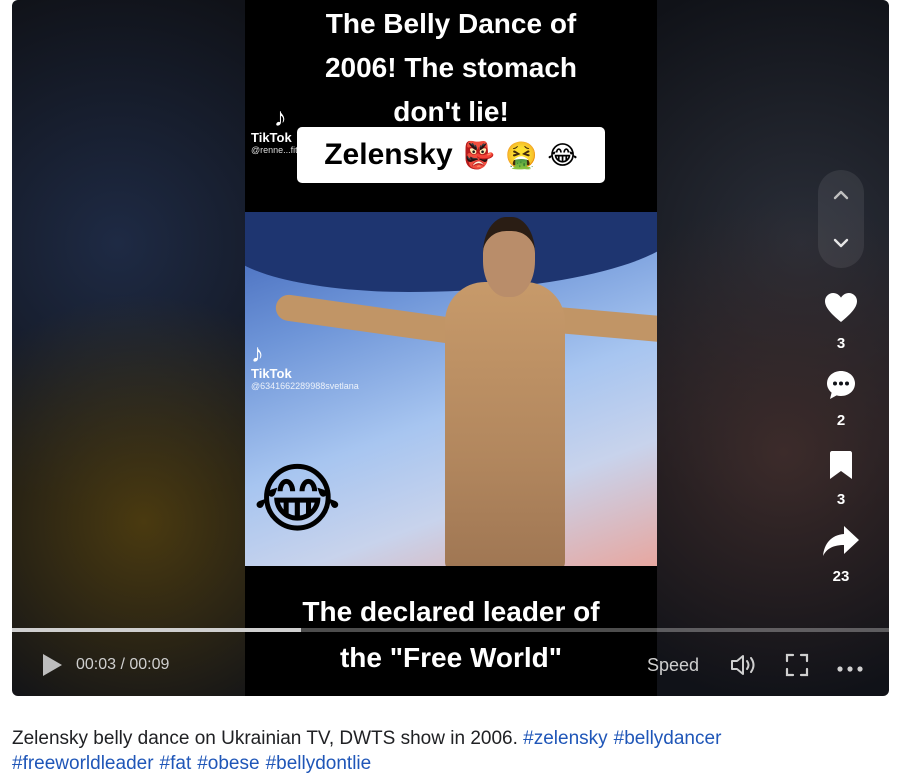  Describe the element at coordinates (841, 541) in the screenshot. I see `share-icon` at that location.